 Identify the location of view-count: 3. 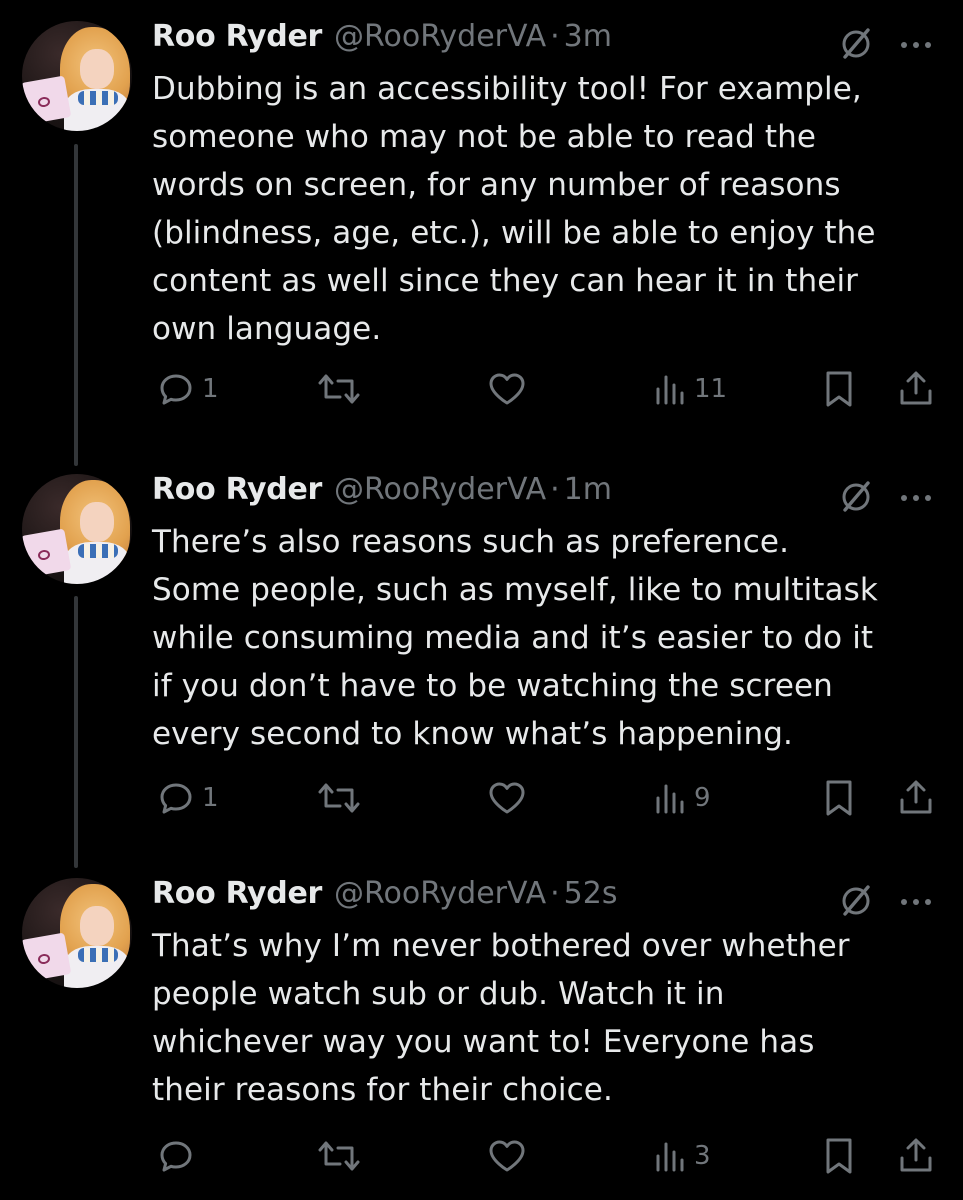
(702, 1156).